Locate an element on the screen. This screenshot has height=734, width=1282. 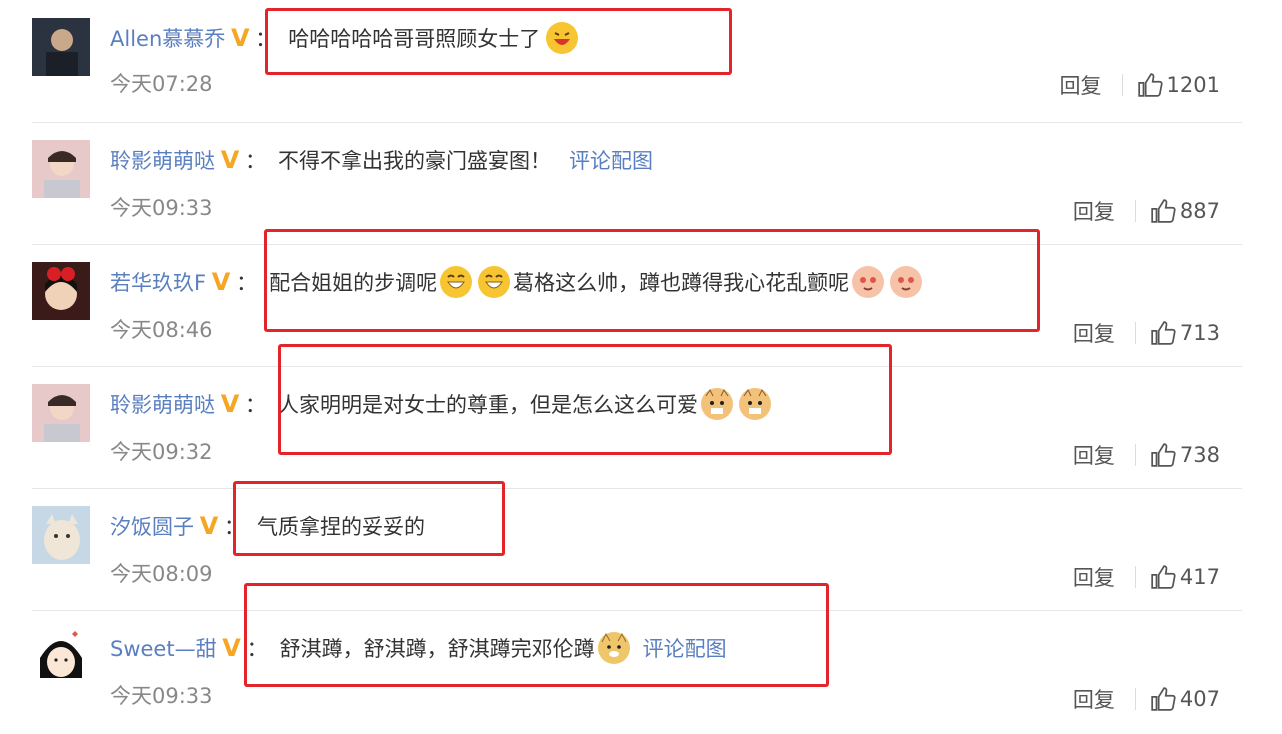
comment-time: 今天09:32 is located at coordinates (161, 452).